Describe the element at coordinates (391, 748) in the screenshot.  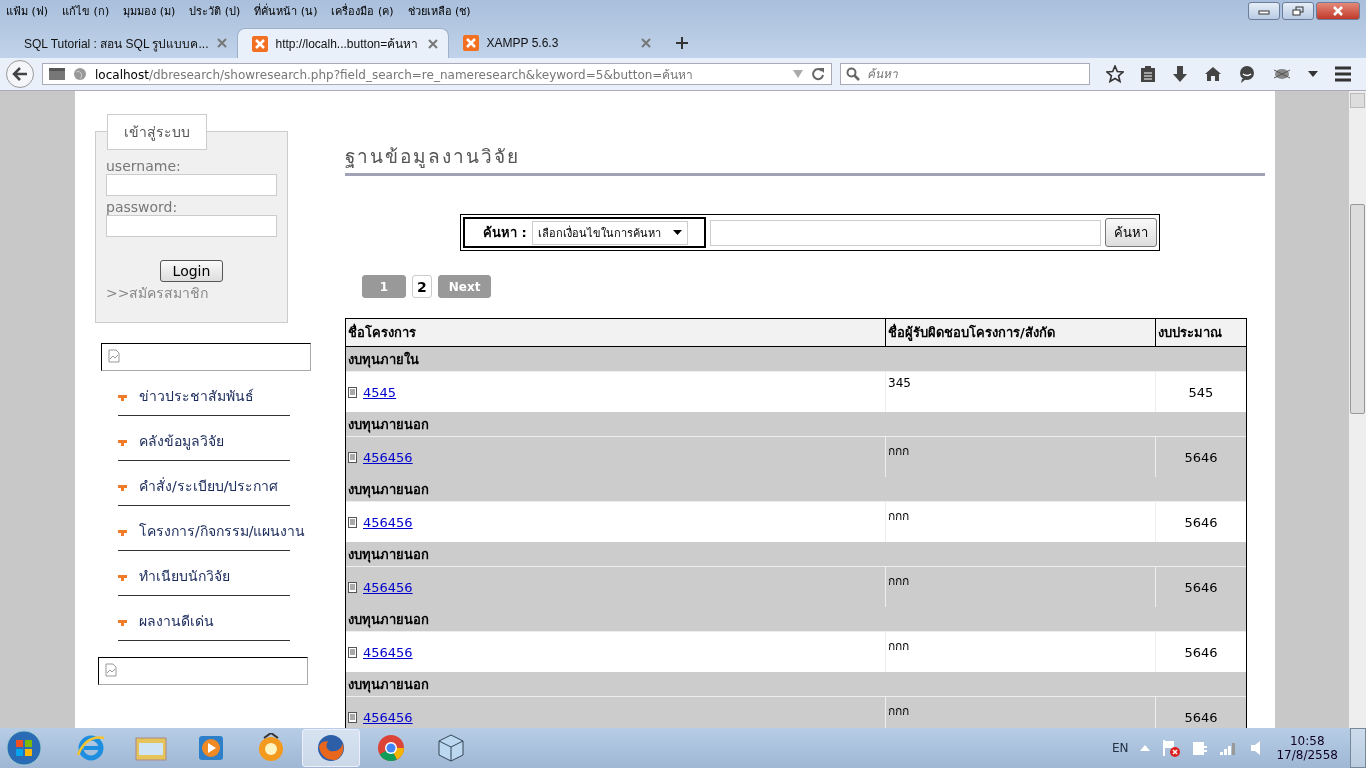
I see `chrome-icon` at that location.